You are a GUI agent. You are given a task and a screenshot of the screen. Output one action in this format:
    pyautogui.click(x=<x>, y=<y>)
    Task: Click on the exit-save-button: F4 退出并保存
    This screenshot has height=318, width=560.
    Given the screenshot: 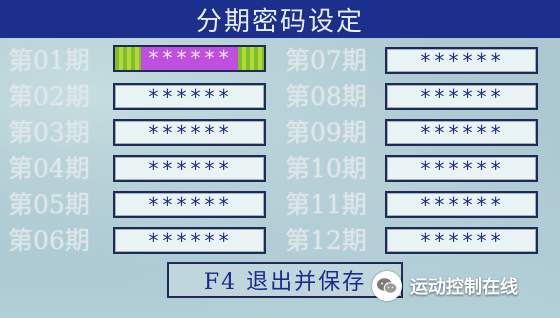 What is the action you would take?
    pyautogui.click(x=285, y=280)
    